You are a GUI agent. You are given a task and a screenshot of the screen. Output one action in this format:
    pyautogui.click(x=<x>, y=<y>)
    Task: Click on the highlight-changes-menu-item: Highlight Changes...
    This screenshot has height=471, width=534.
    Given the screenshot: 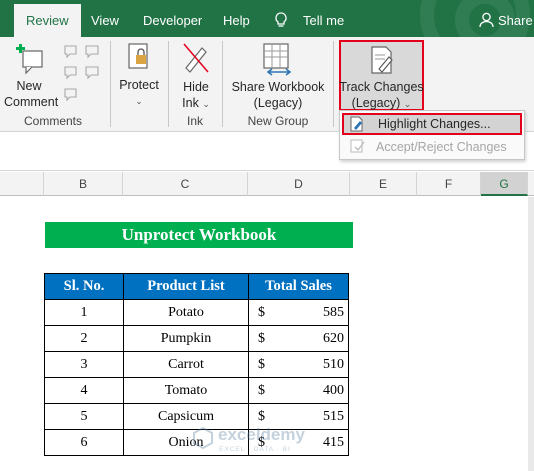 What is the action you would take?
    pyautogui.click(x=432, y=124)
    